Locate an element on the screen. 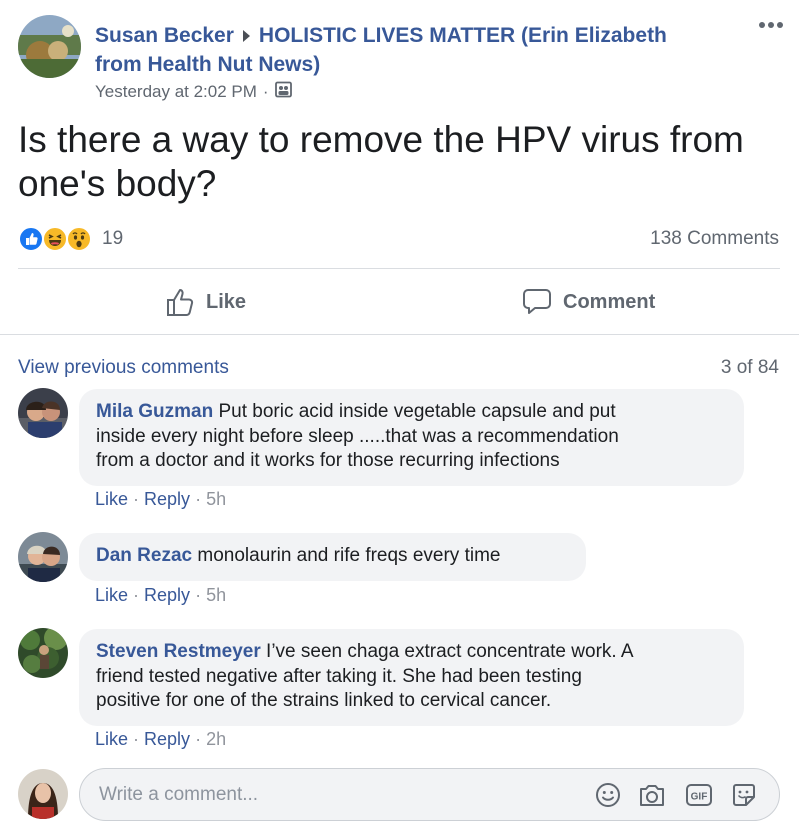  like-button-label: Like is located at coordinates (226, 301).